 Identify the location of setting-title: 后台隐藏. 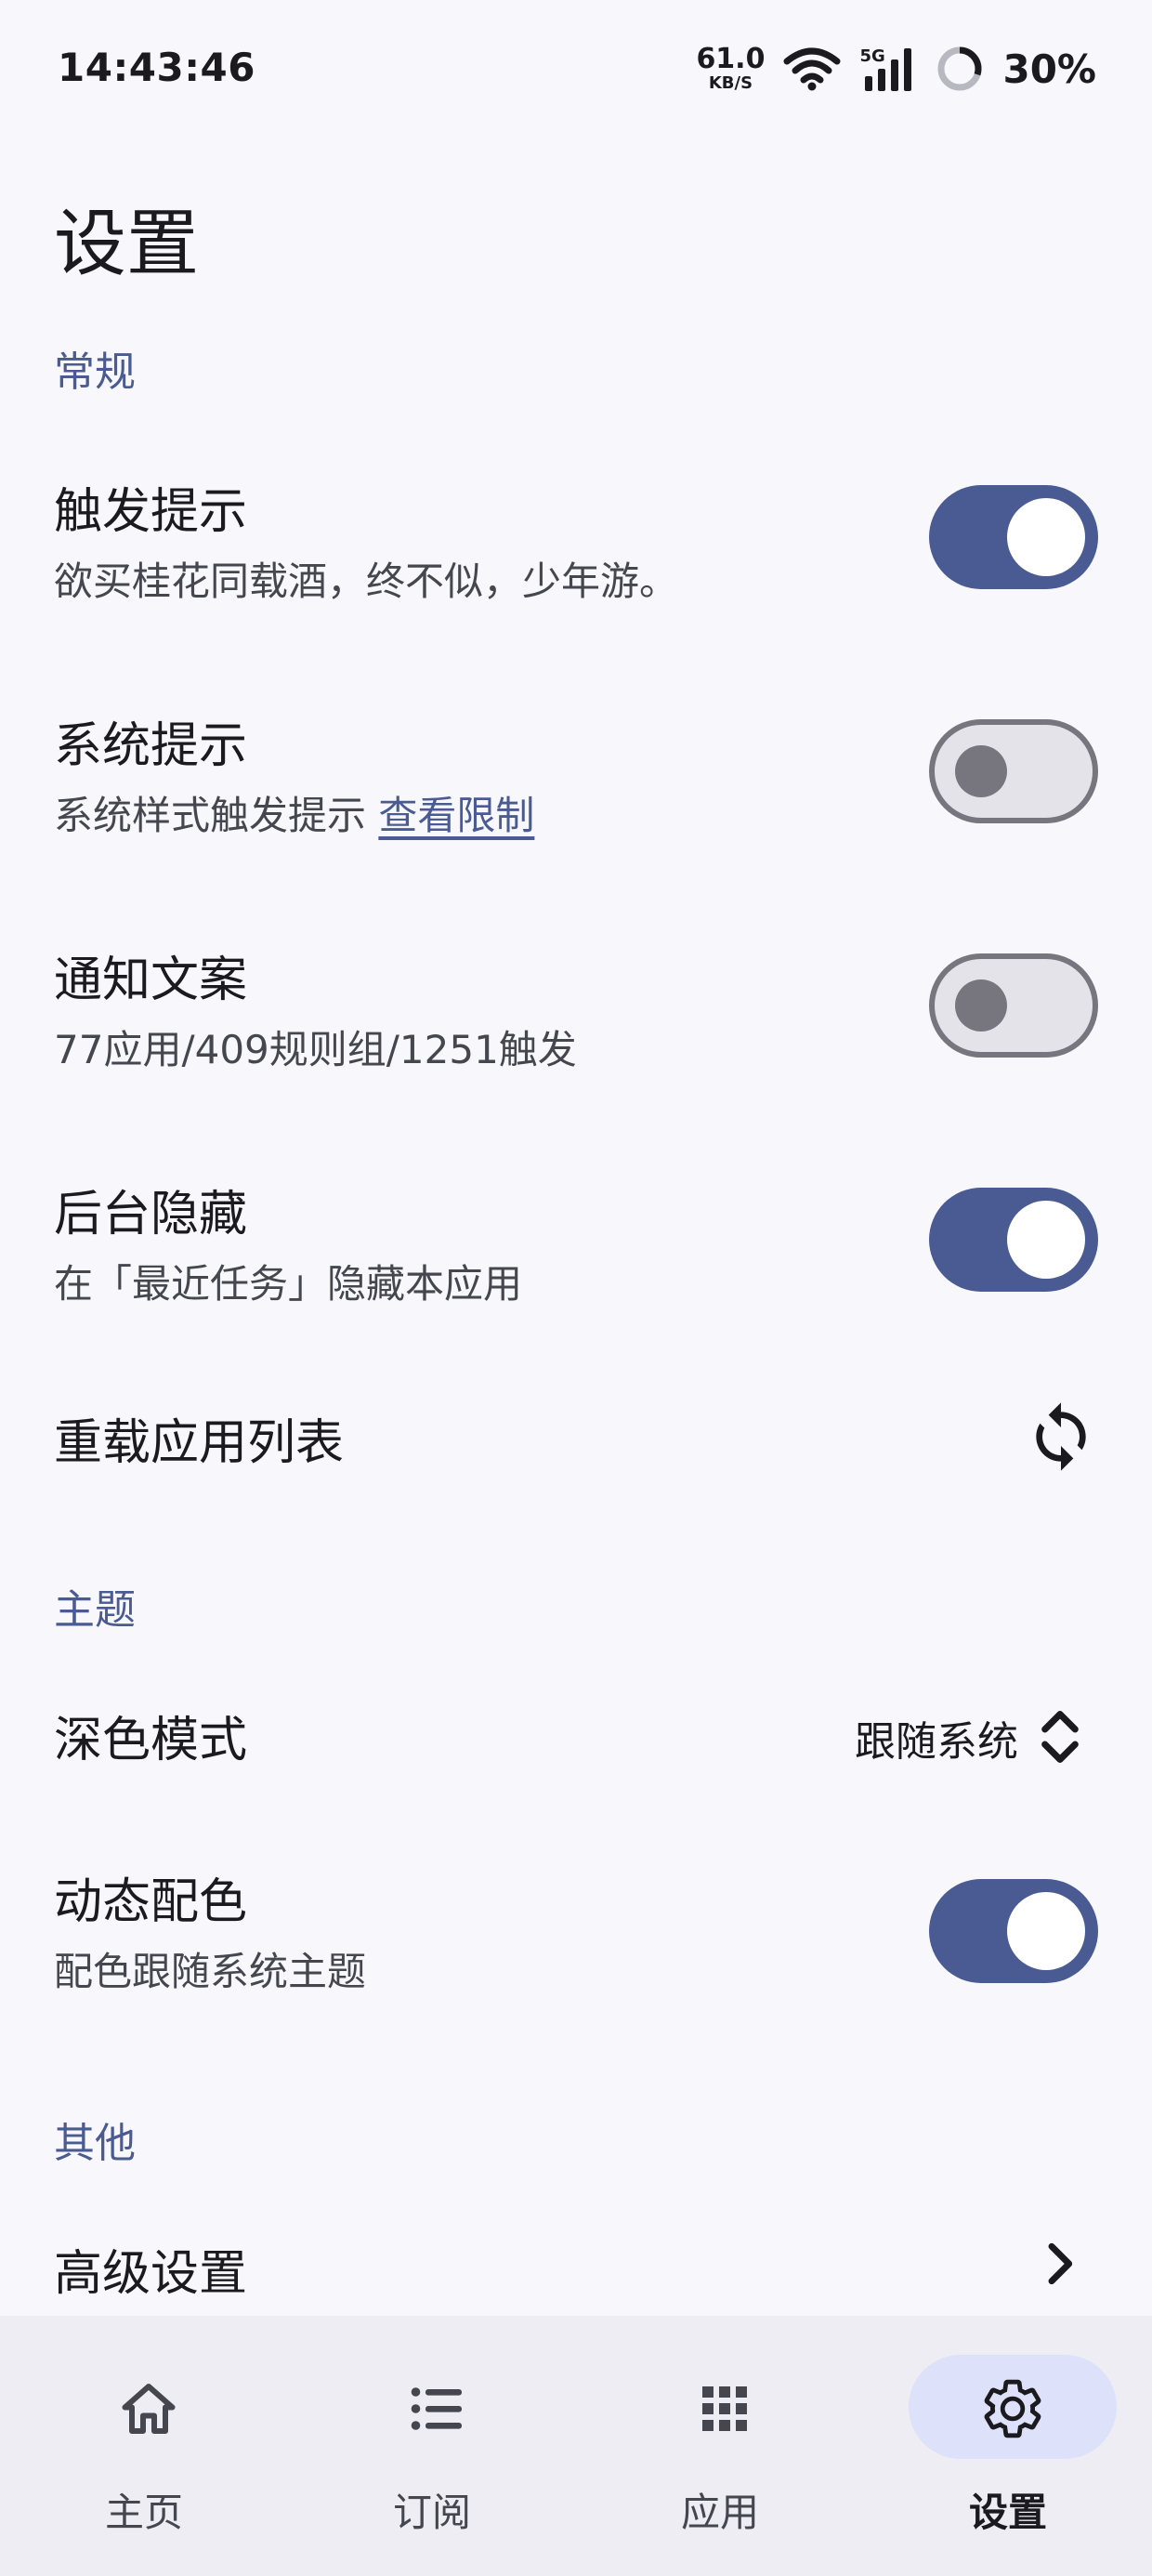
(151, 1214).